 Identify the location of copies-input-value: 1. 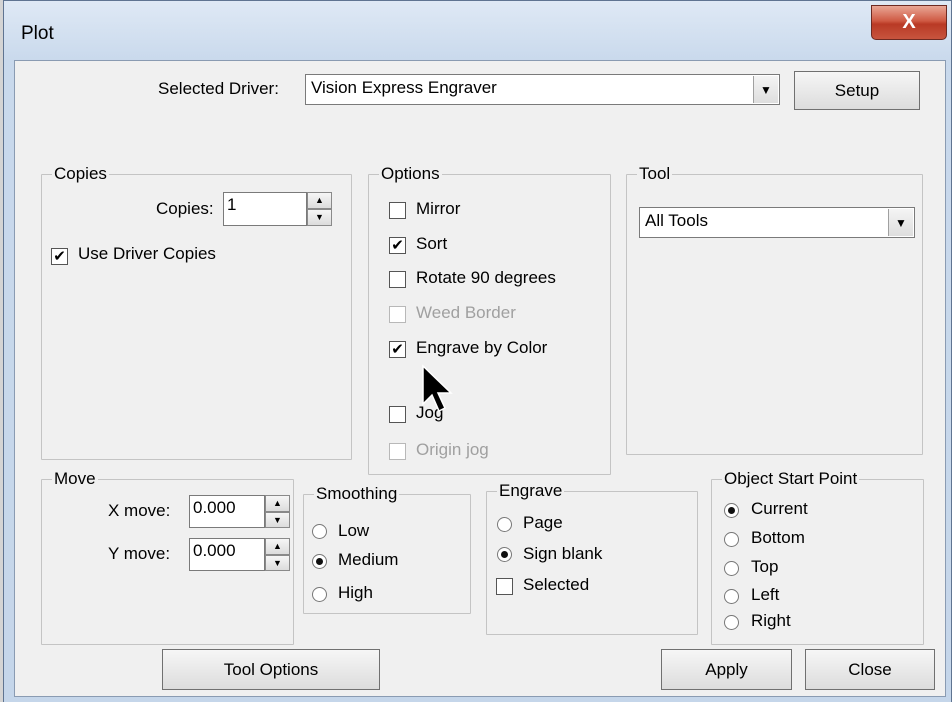
(232, 204).